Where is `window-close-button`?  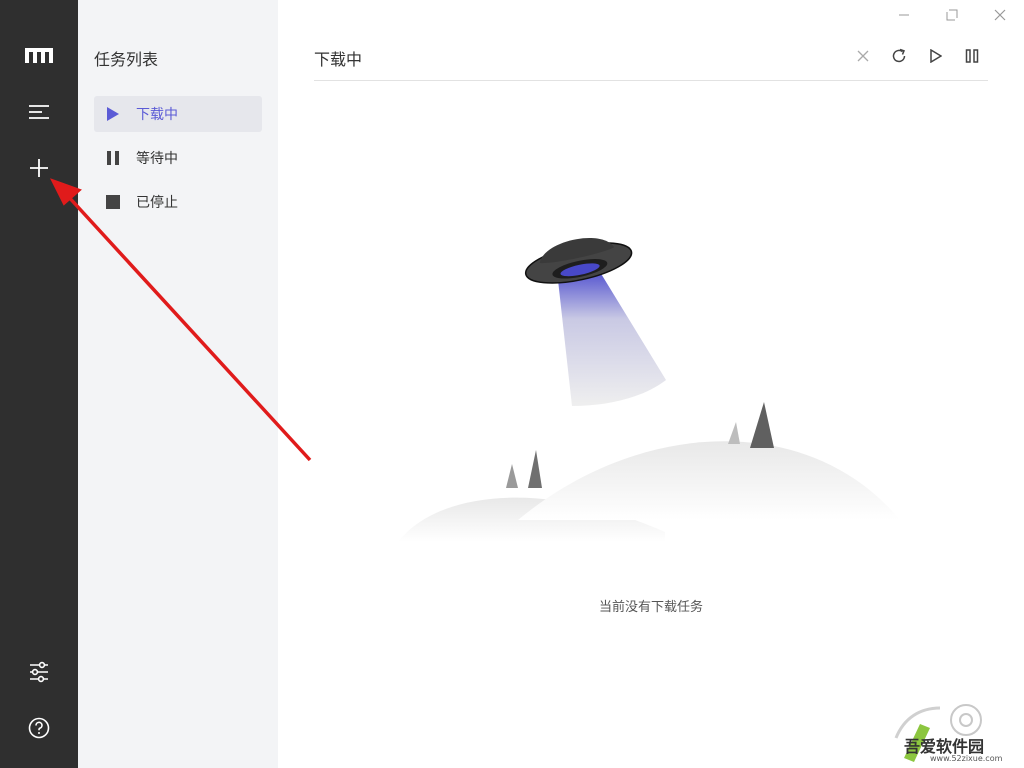 window-close-button is located at coordinates (1000, 15).